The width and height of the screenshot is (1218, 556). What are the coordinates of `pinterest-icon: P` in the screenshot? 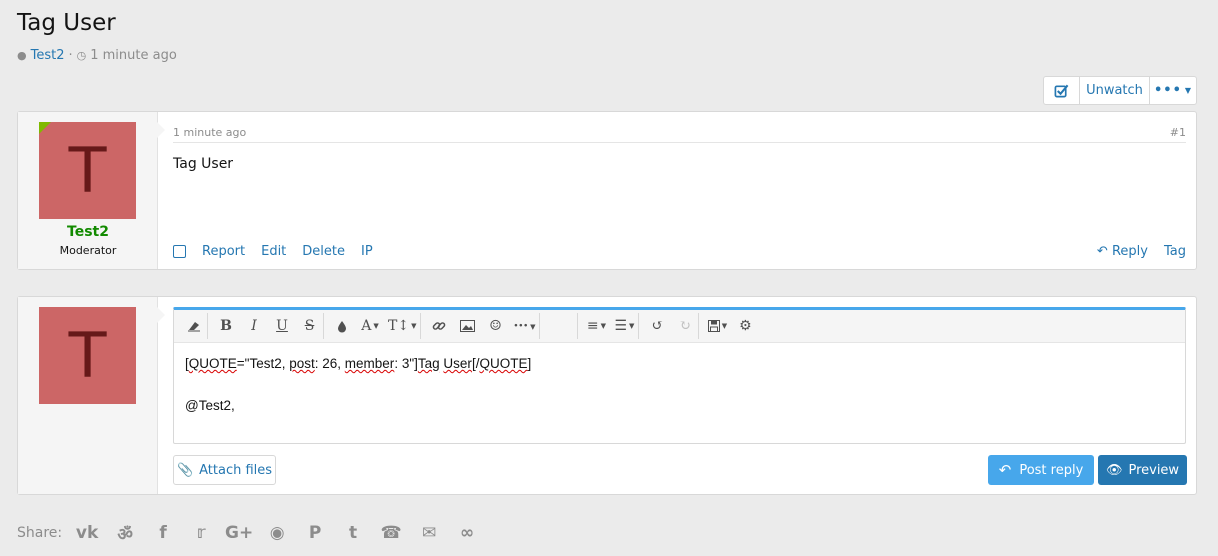 It's located at (315, 533).